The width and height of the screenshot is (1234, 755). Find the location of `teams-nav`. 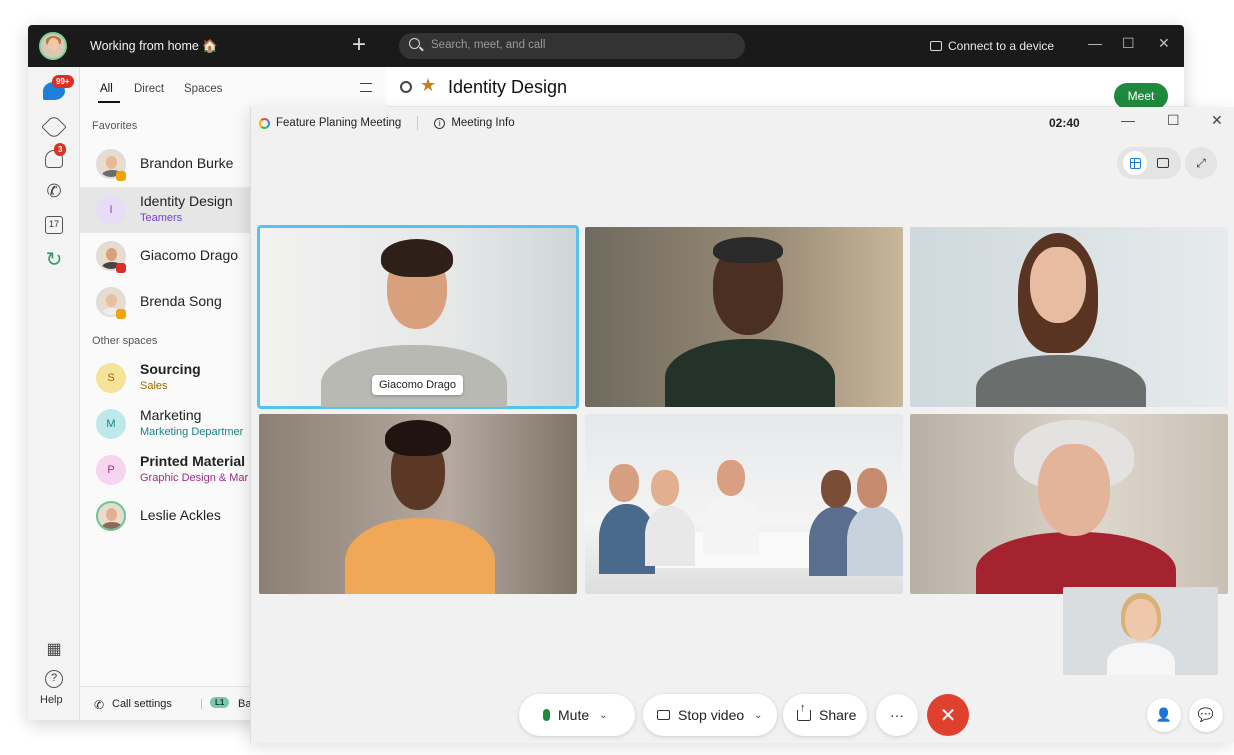

teams-nav is located at coordinates (54, 127).